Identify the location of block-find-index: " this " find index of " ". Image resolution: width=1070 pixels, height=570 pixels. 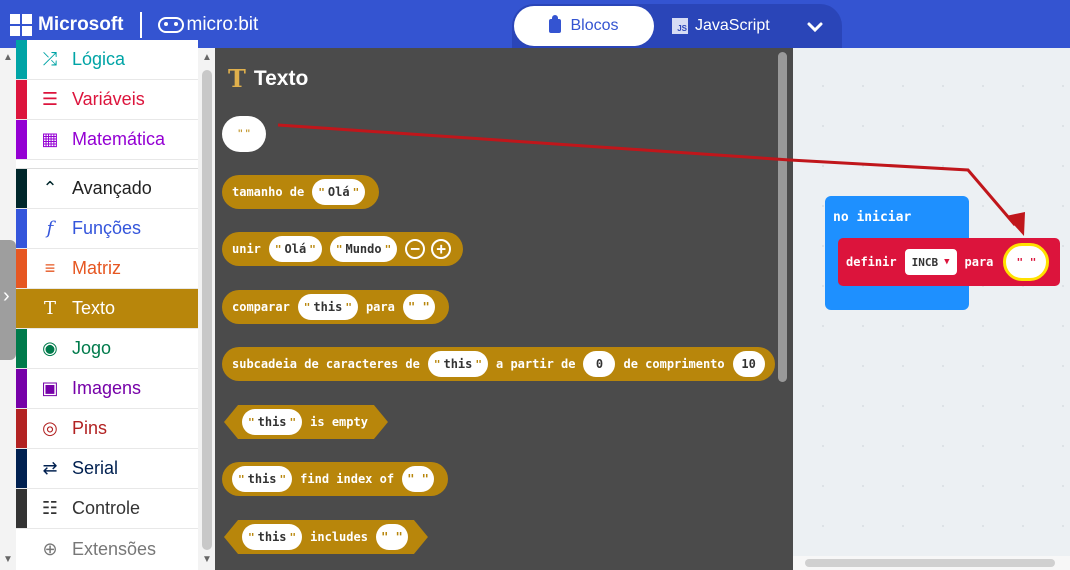
(335, 479).